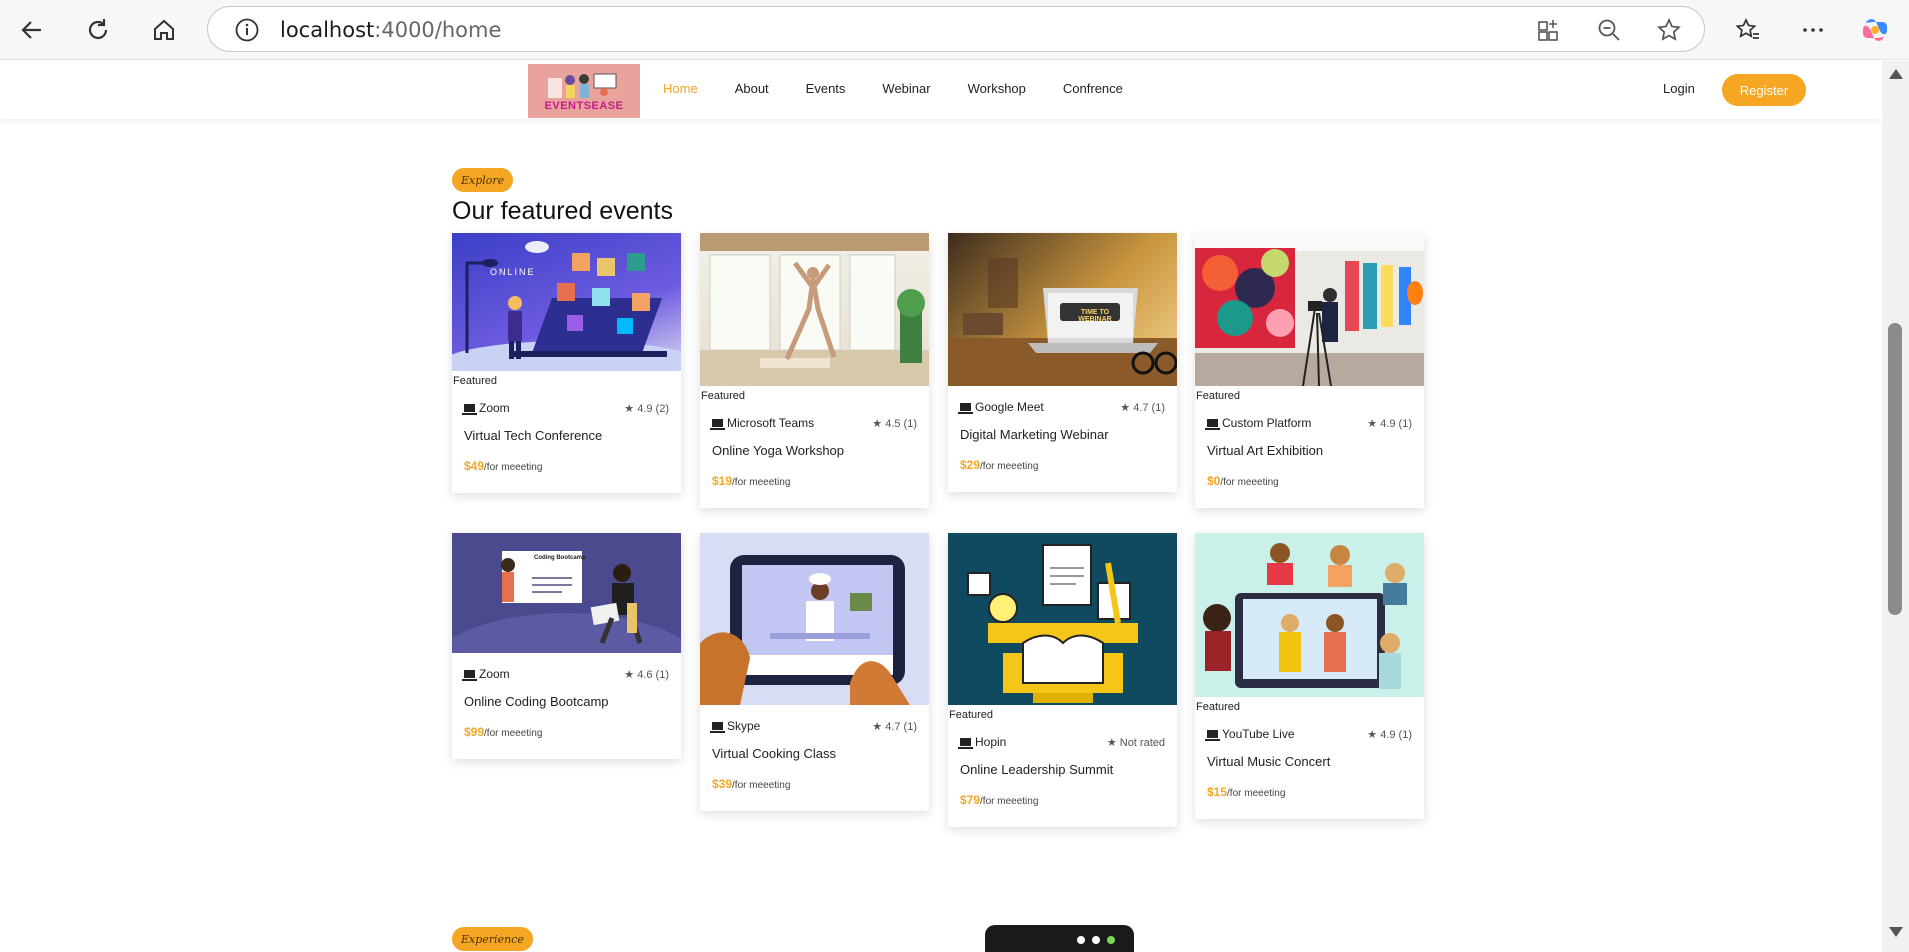 The height and width of the screenshot is (952, 1909). Describe the element at coordinates (1062, 434) in the screenshot. I see `event-title: Digital Marketing Webinar` at that location.